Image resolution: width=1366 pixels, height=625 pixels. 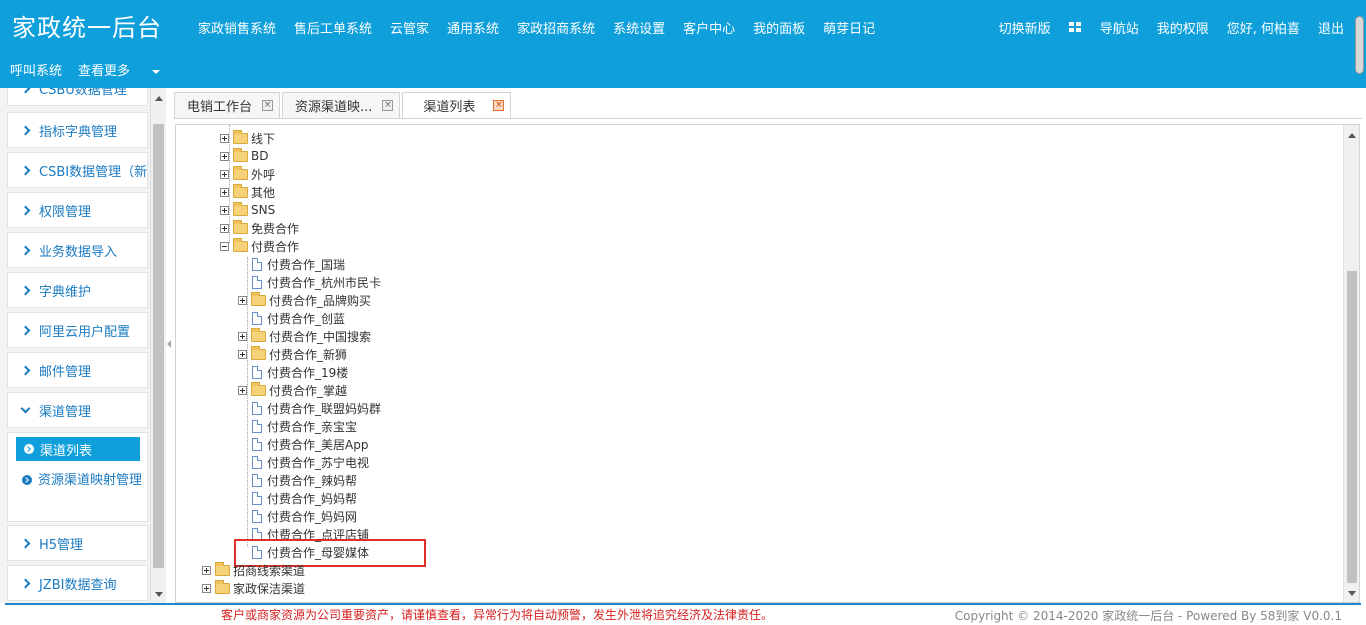 What do you see at coordinates (304, 336) in the screenshot?
I see `tree-node: 付费合作_中国搜索` at bounding box center [304, 336].